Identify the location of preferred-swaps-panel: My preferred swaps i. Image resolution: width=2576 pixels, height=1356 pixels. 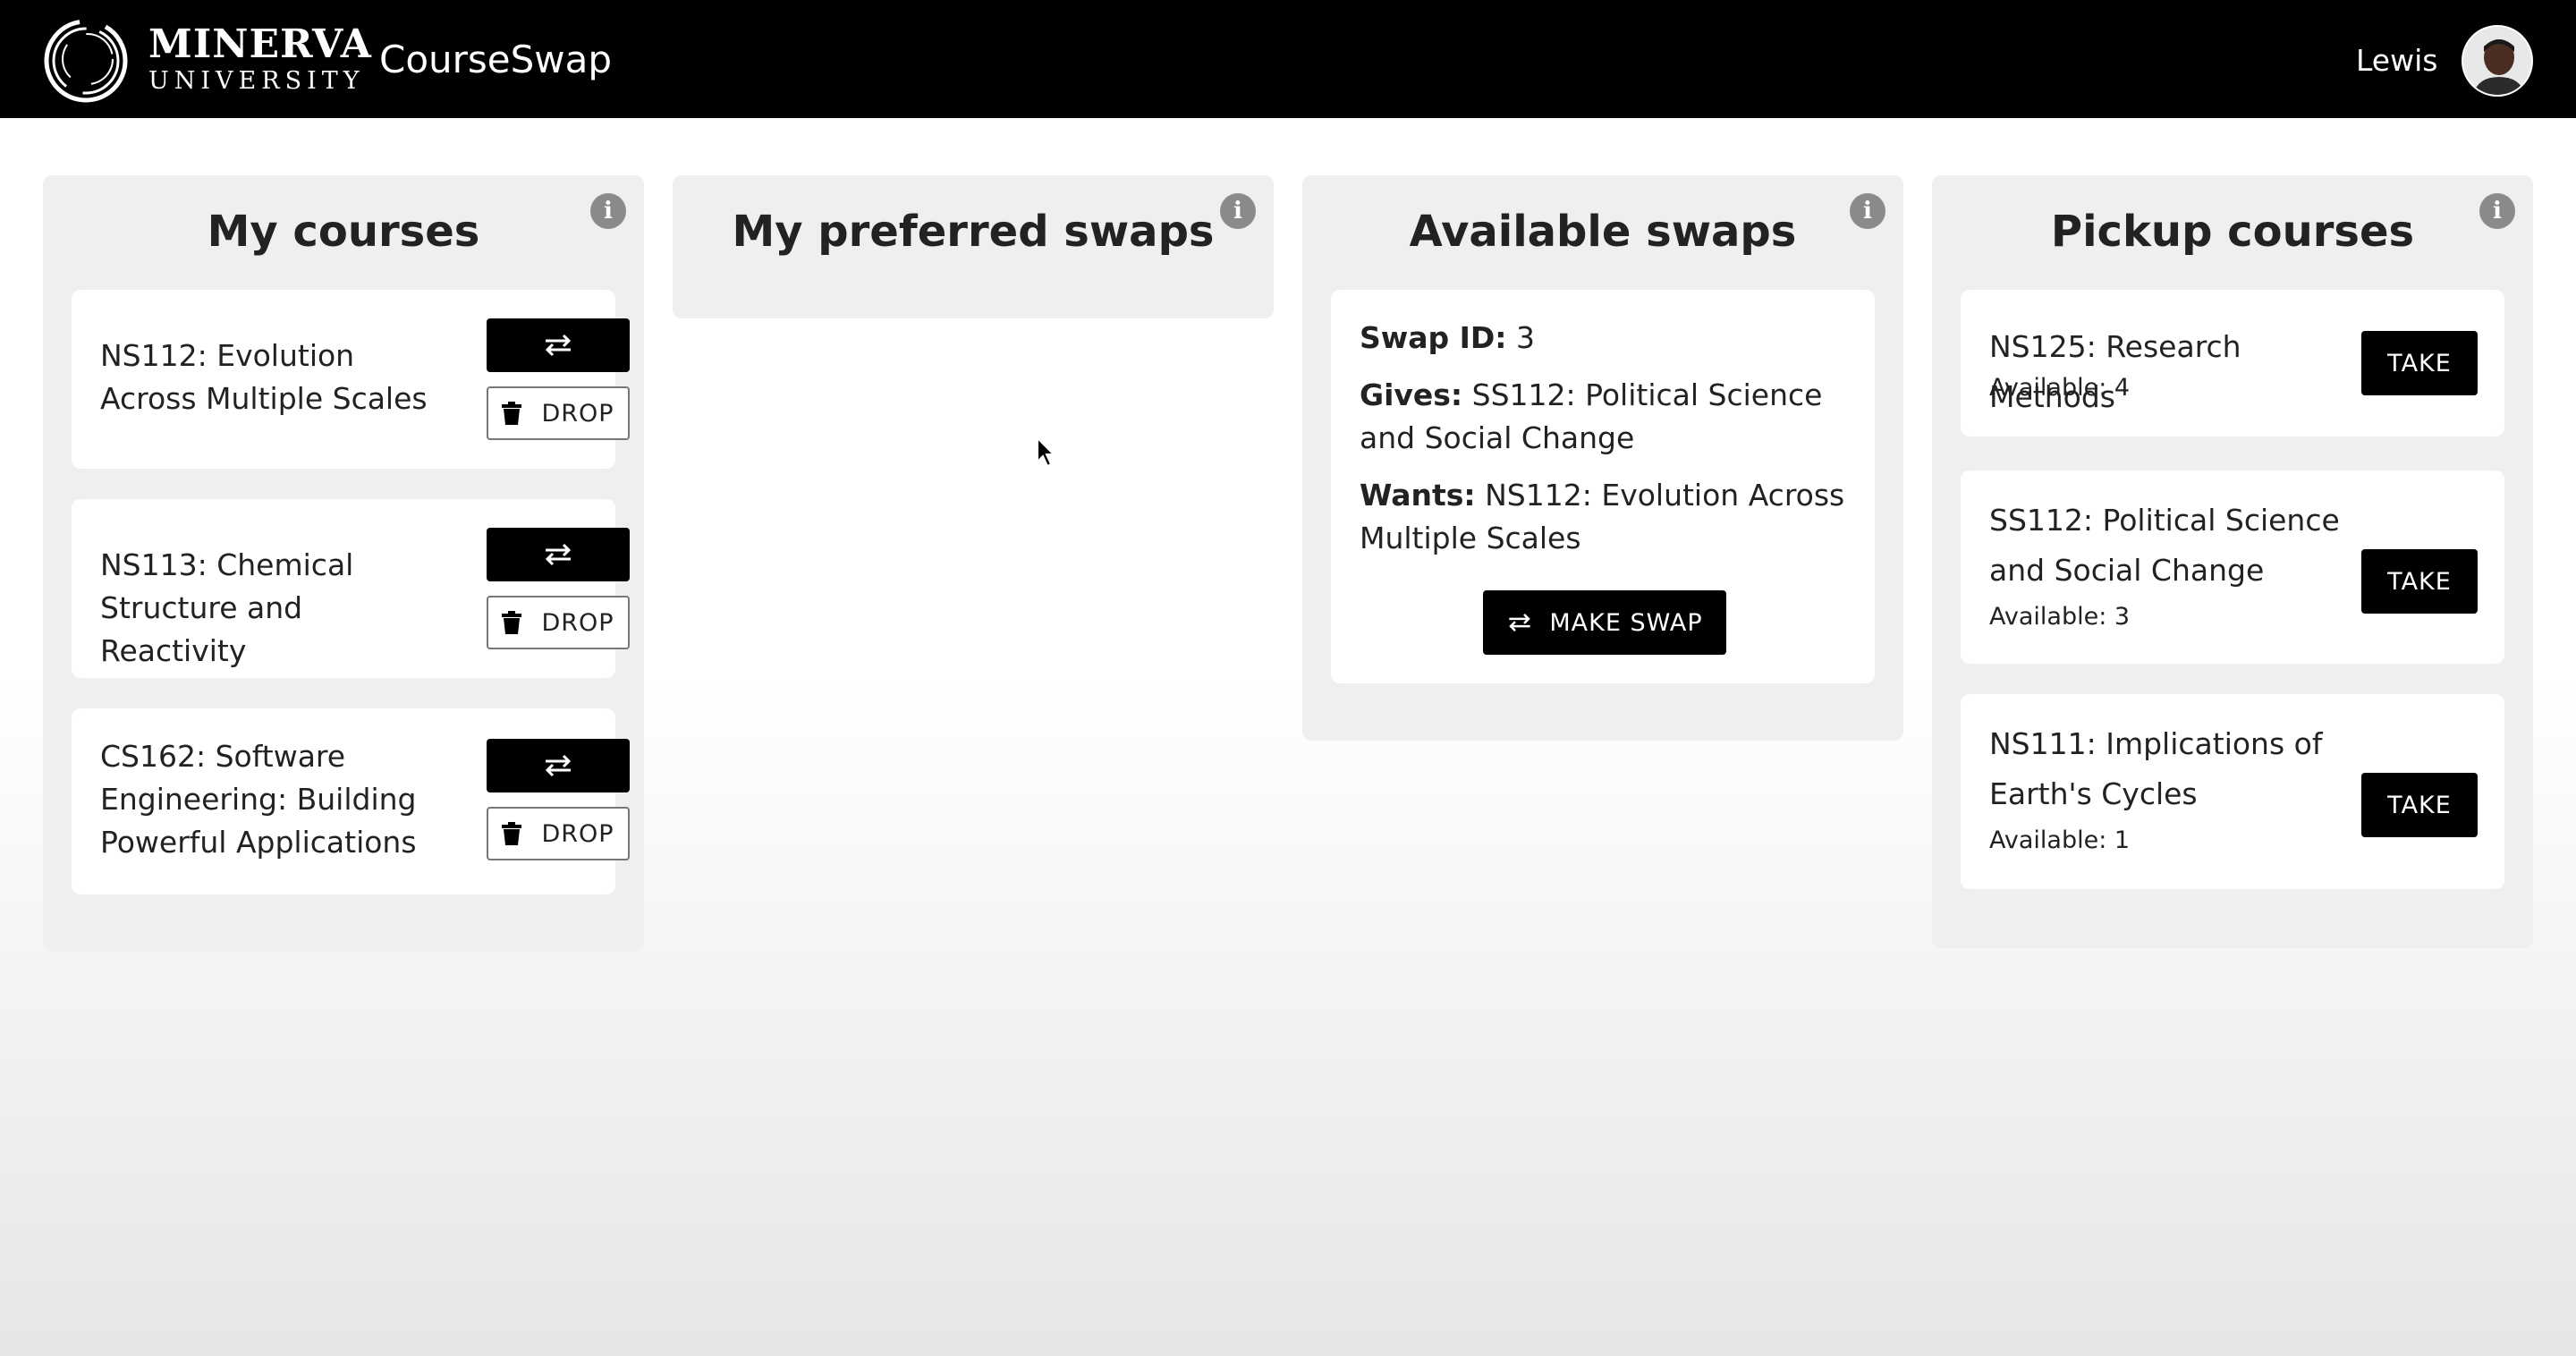
(973, 247).